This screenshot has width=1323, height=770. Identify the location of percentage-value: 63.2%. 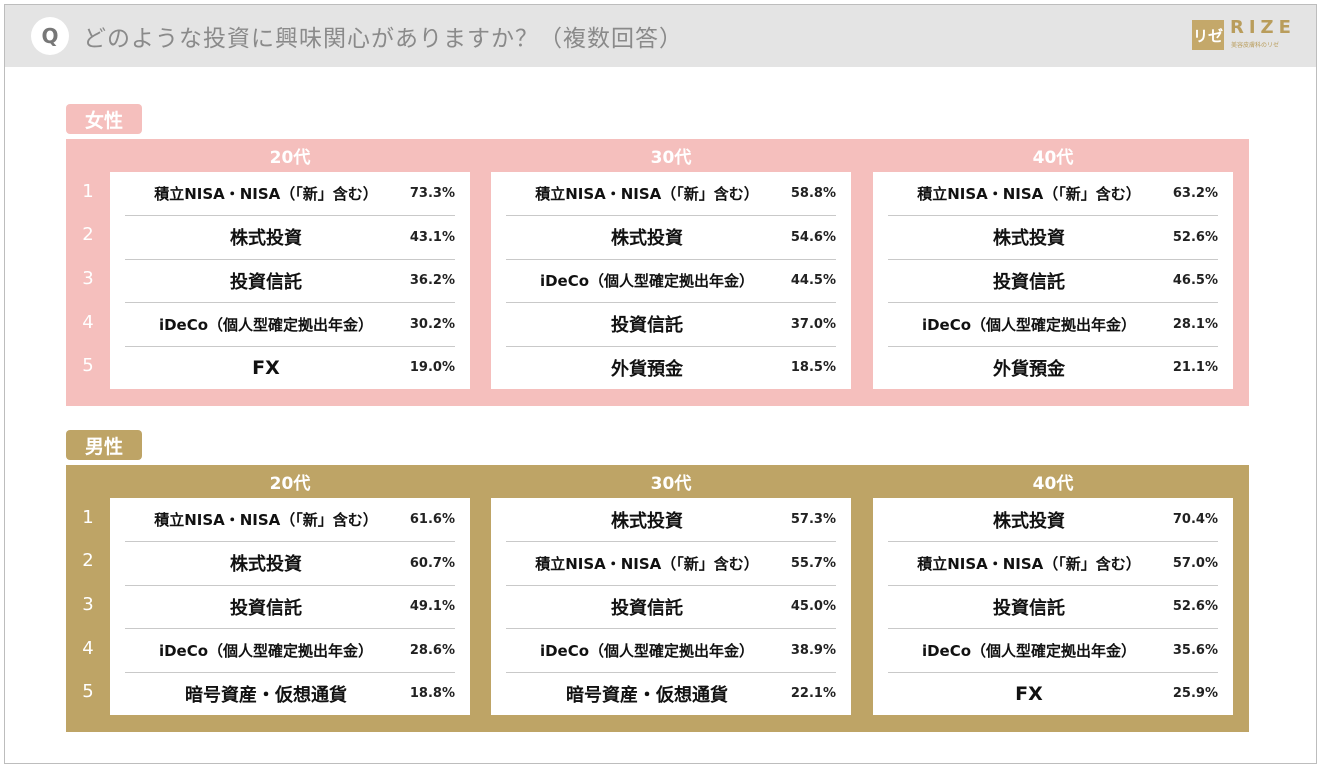
(1195, 193).